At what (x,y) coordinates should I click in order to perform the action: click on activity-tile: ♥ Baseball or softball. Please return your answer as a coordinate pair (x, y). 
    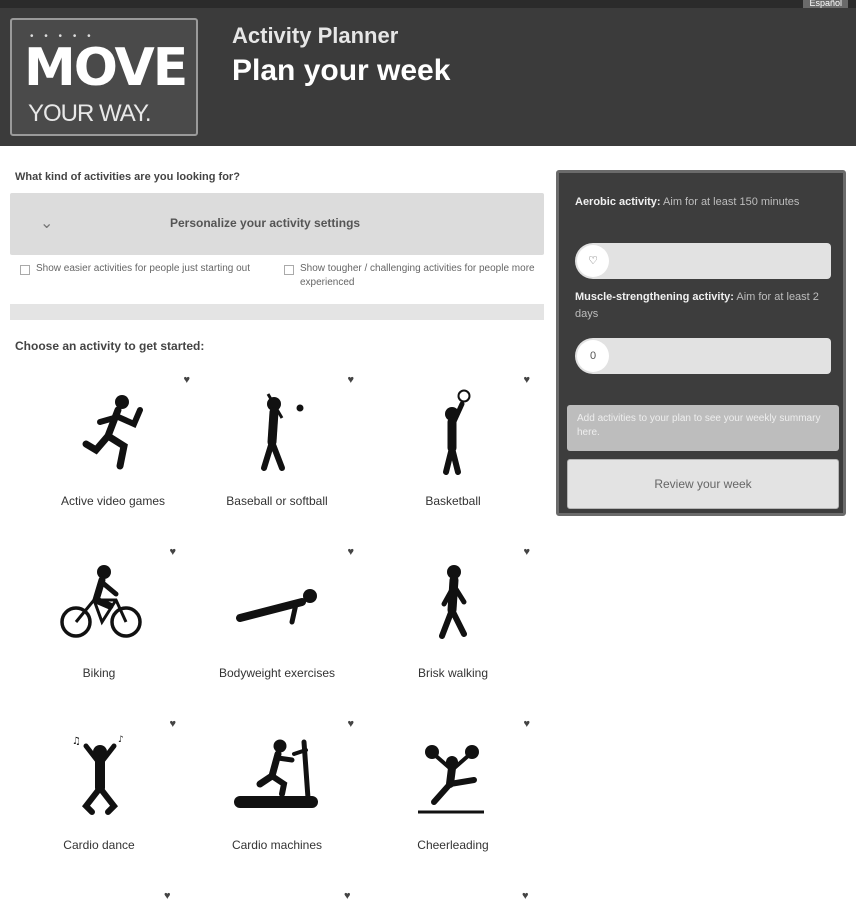
    Looking at the image, I should click on (277, 454).